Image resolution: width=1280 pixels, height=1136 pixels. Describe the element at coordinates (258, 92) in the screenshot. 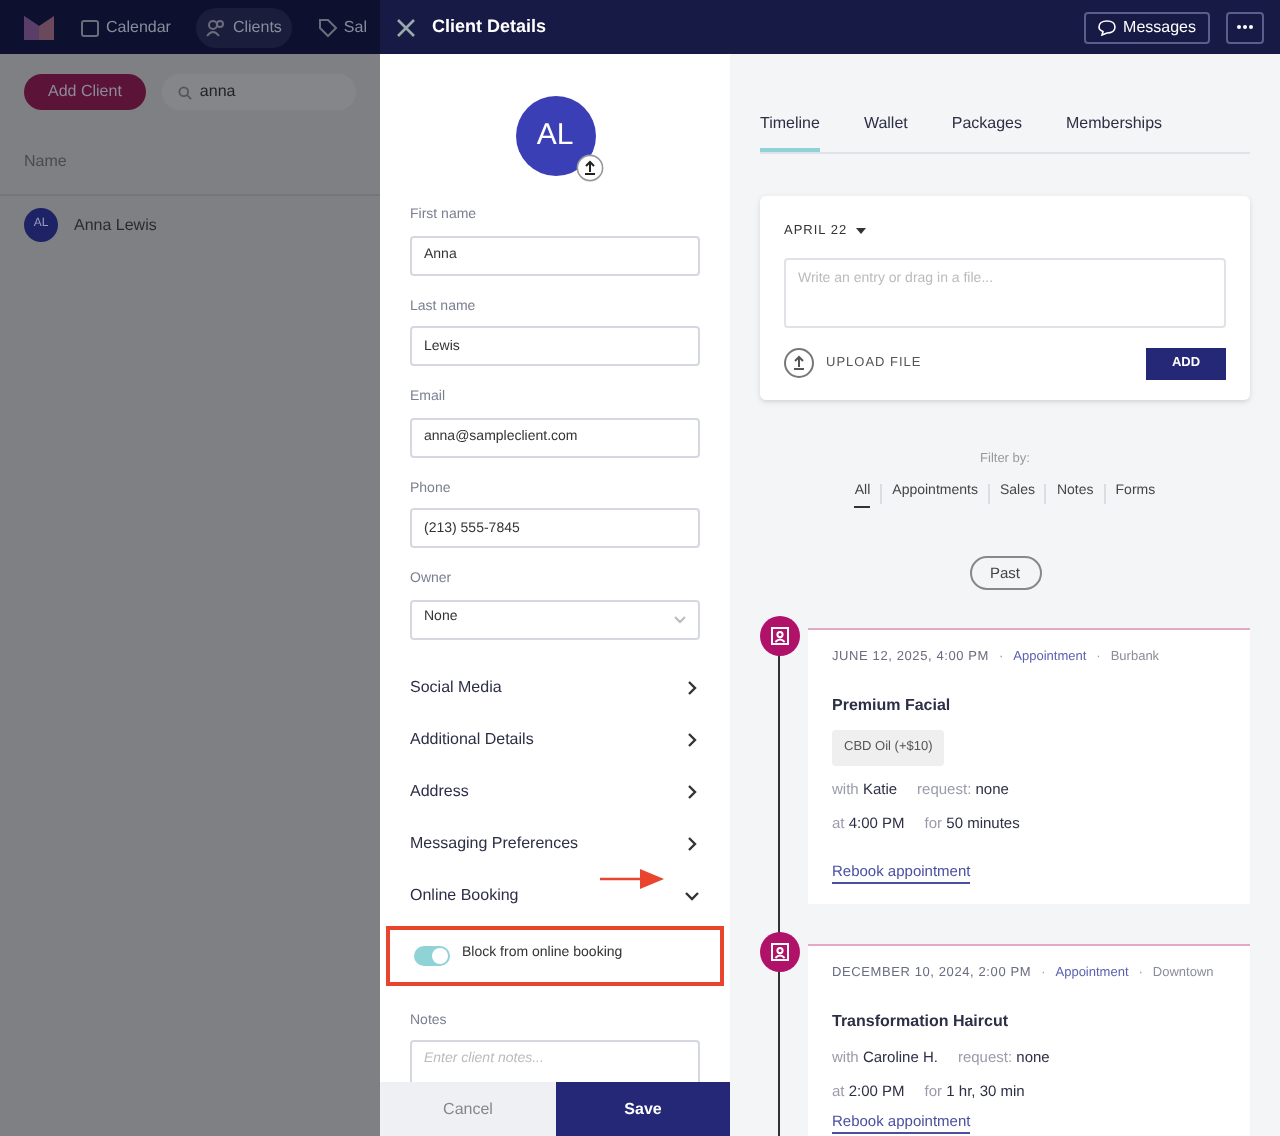

I see `search-field: anna` at that location.